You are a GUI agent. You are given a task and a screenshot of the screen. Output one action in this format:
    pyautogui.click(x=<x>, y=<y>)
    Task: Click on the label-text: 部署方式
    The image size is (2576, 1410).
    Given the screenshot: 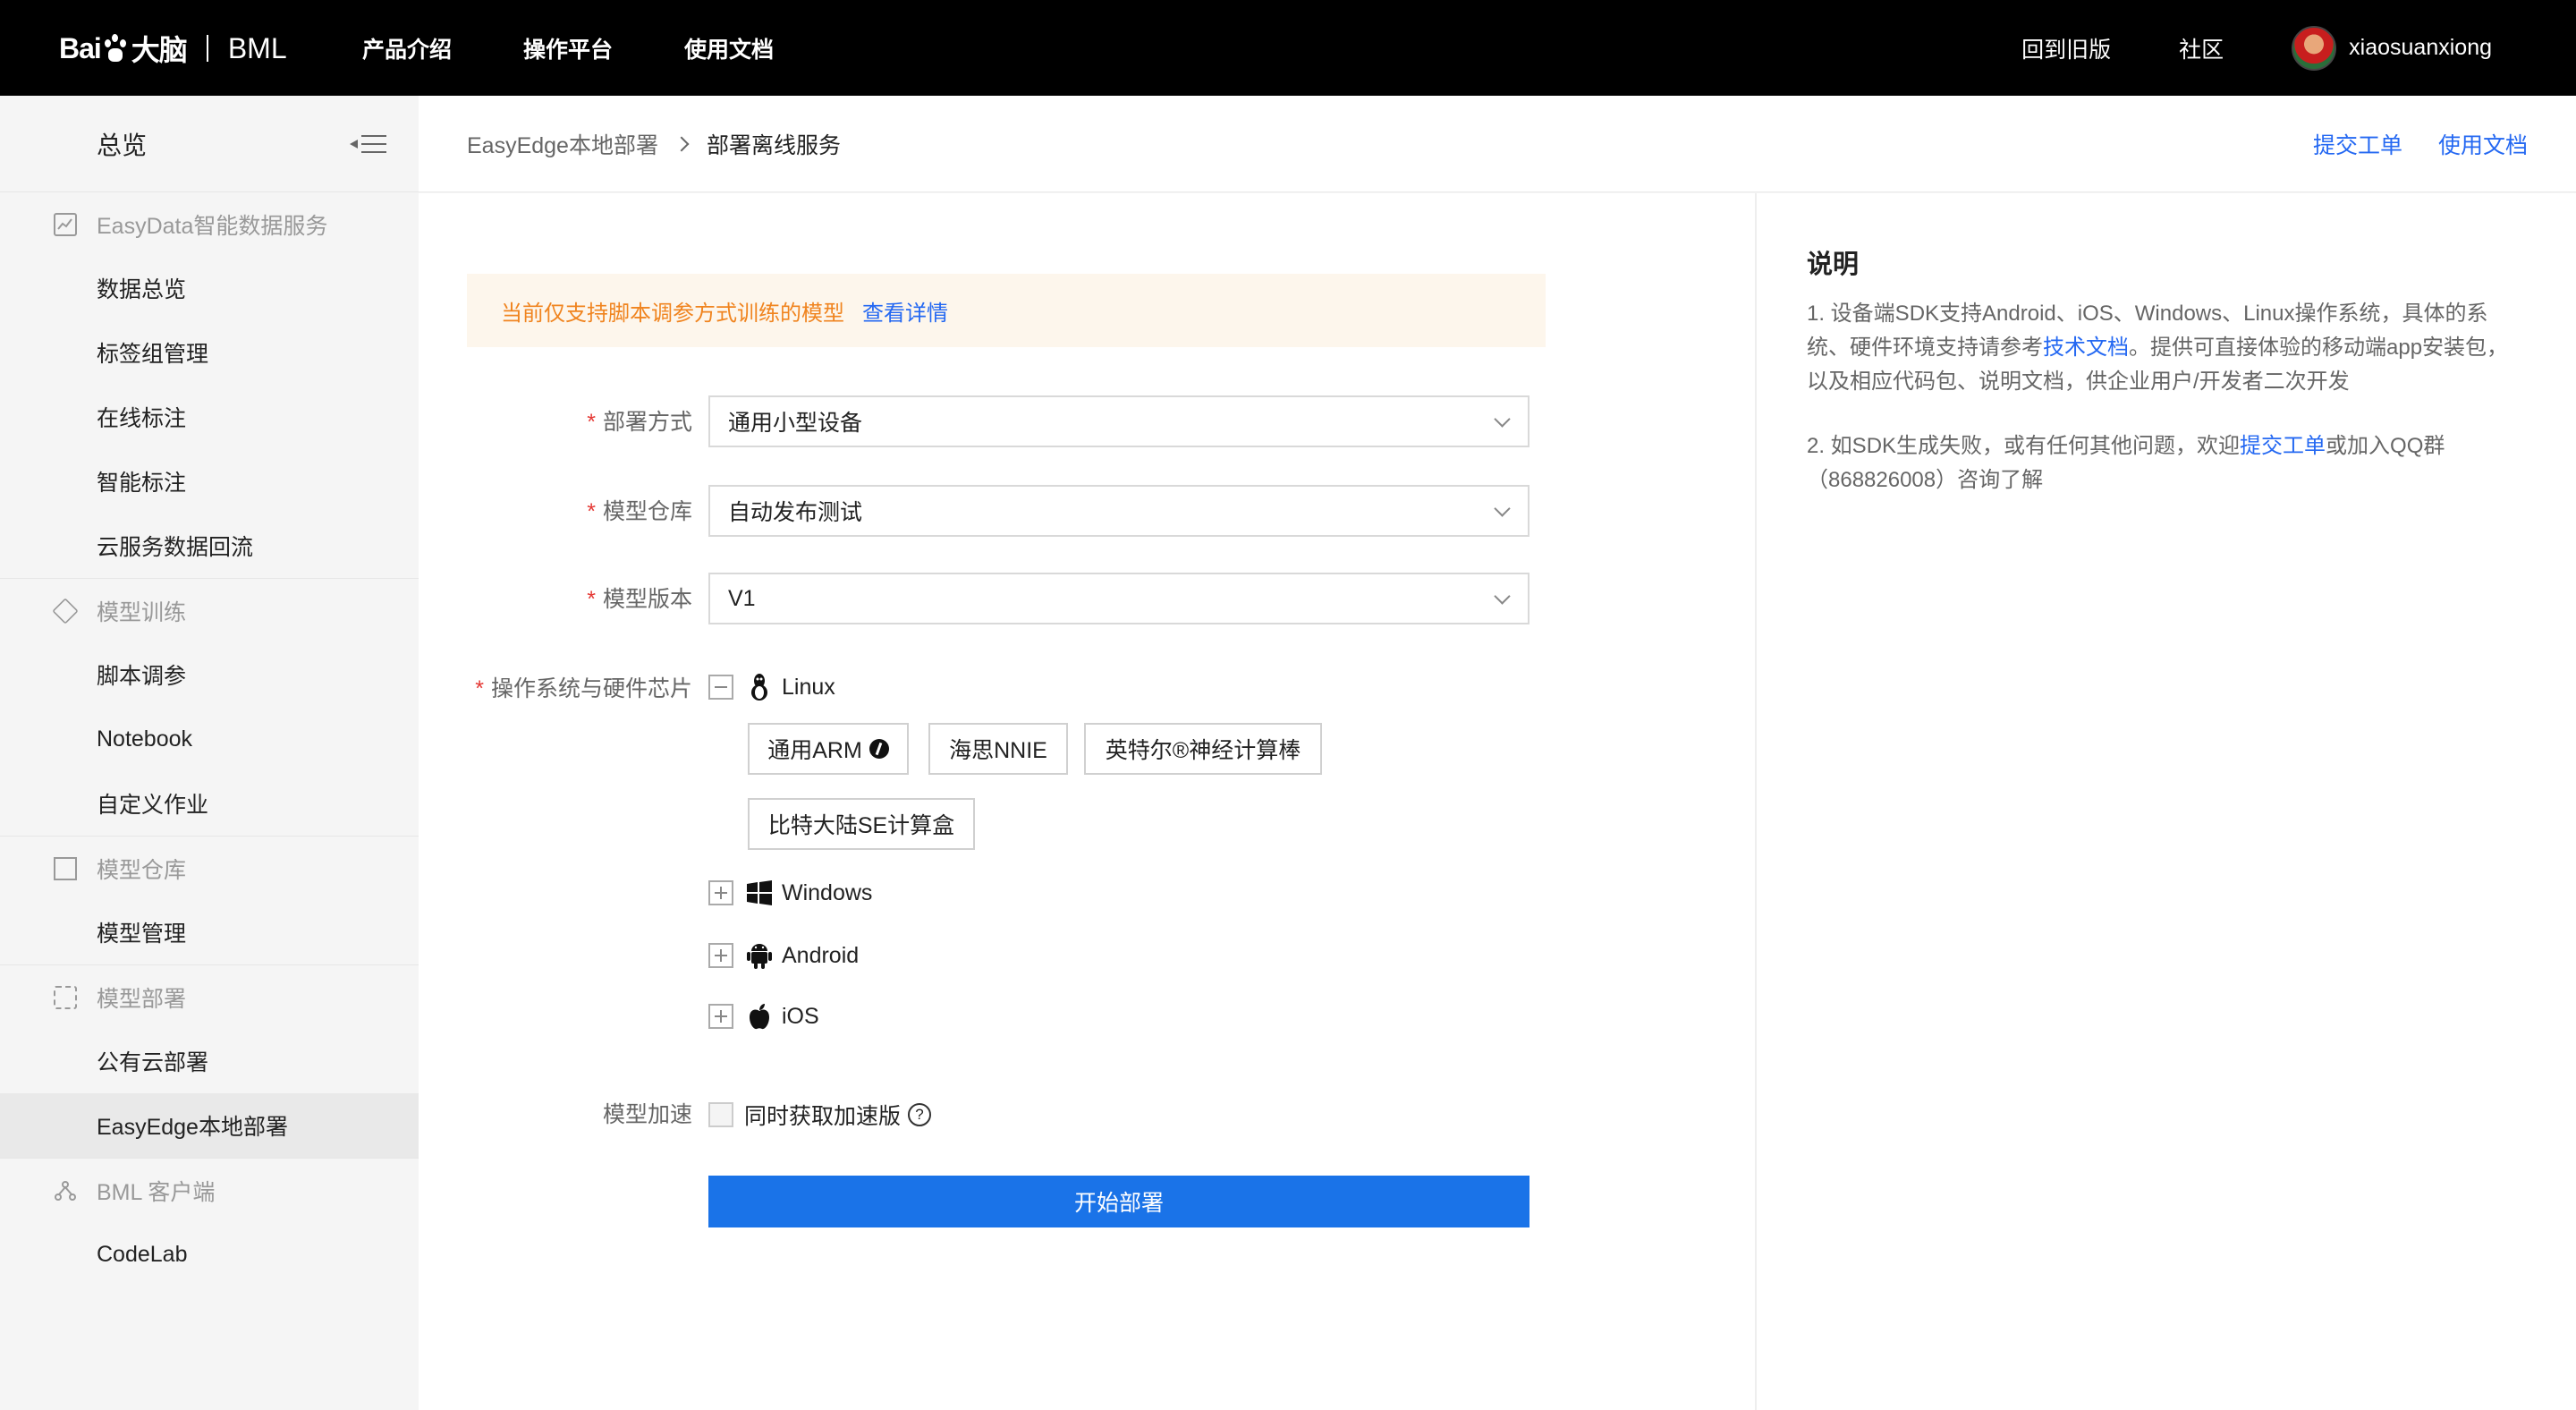 What is the action you would take?
    pyautogui.click(x=647, y=423)
    